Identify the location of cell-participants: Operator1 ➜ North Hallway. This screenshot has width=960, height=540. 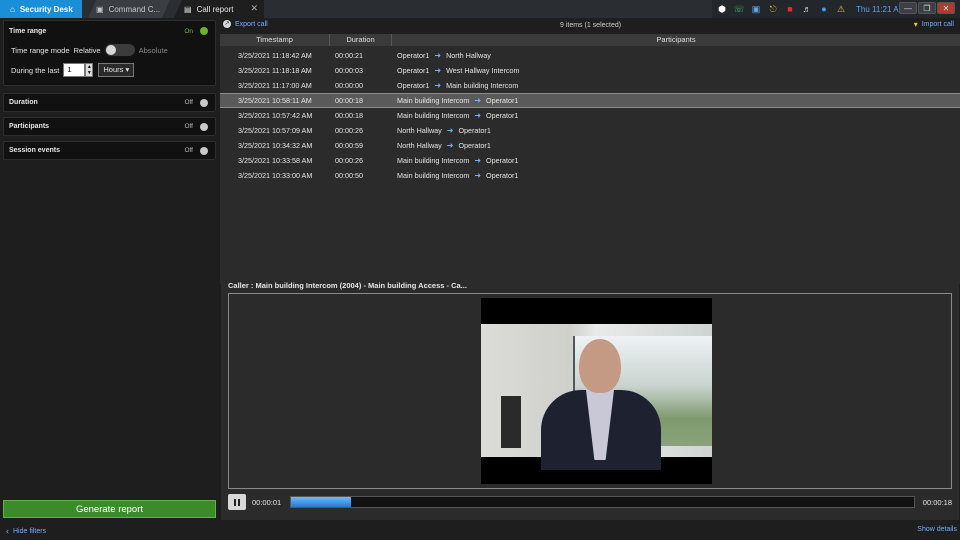
(444, 55).